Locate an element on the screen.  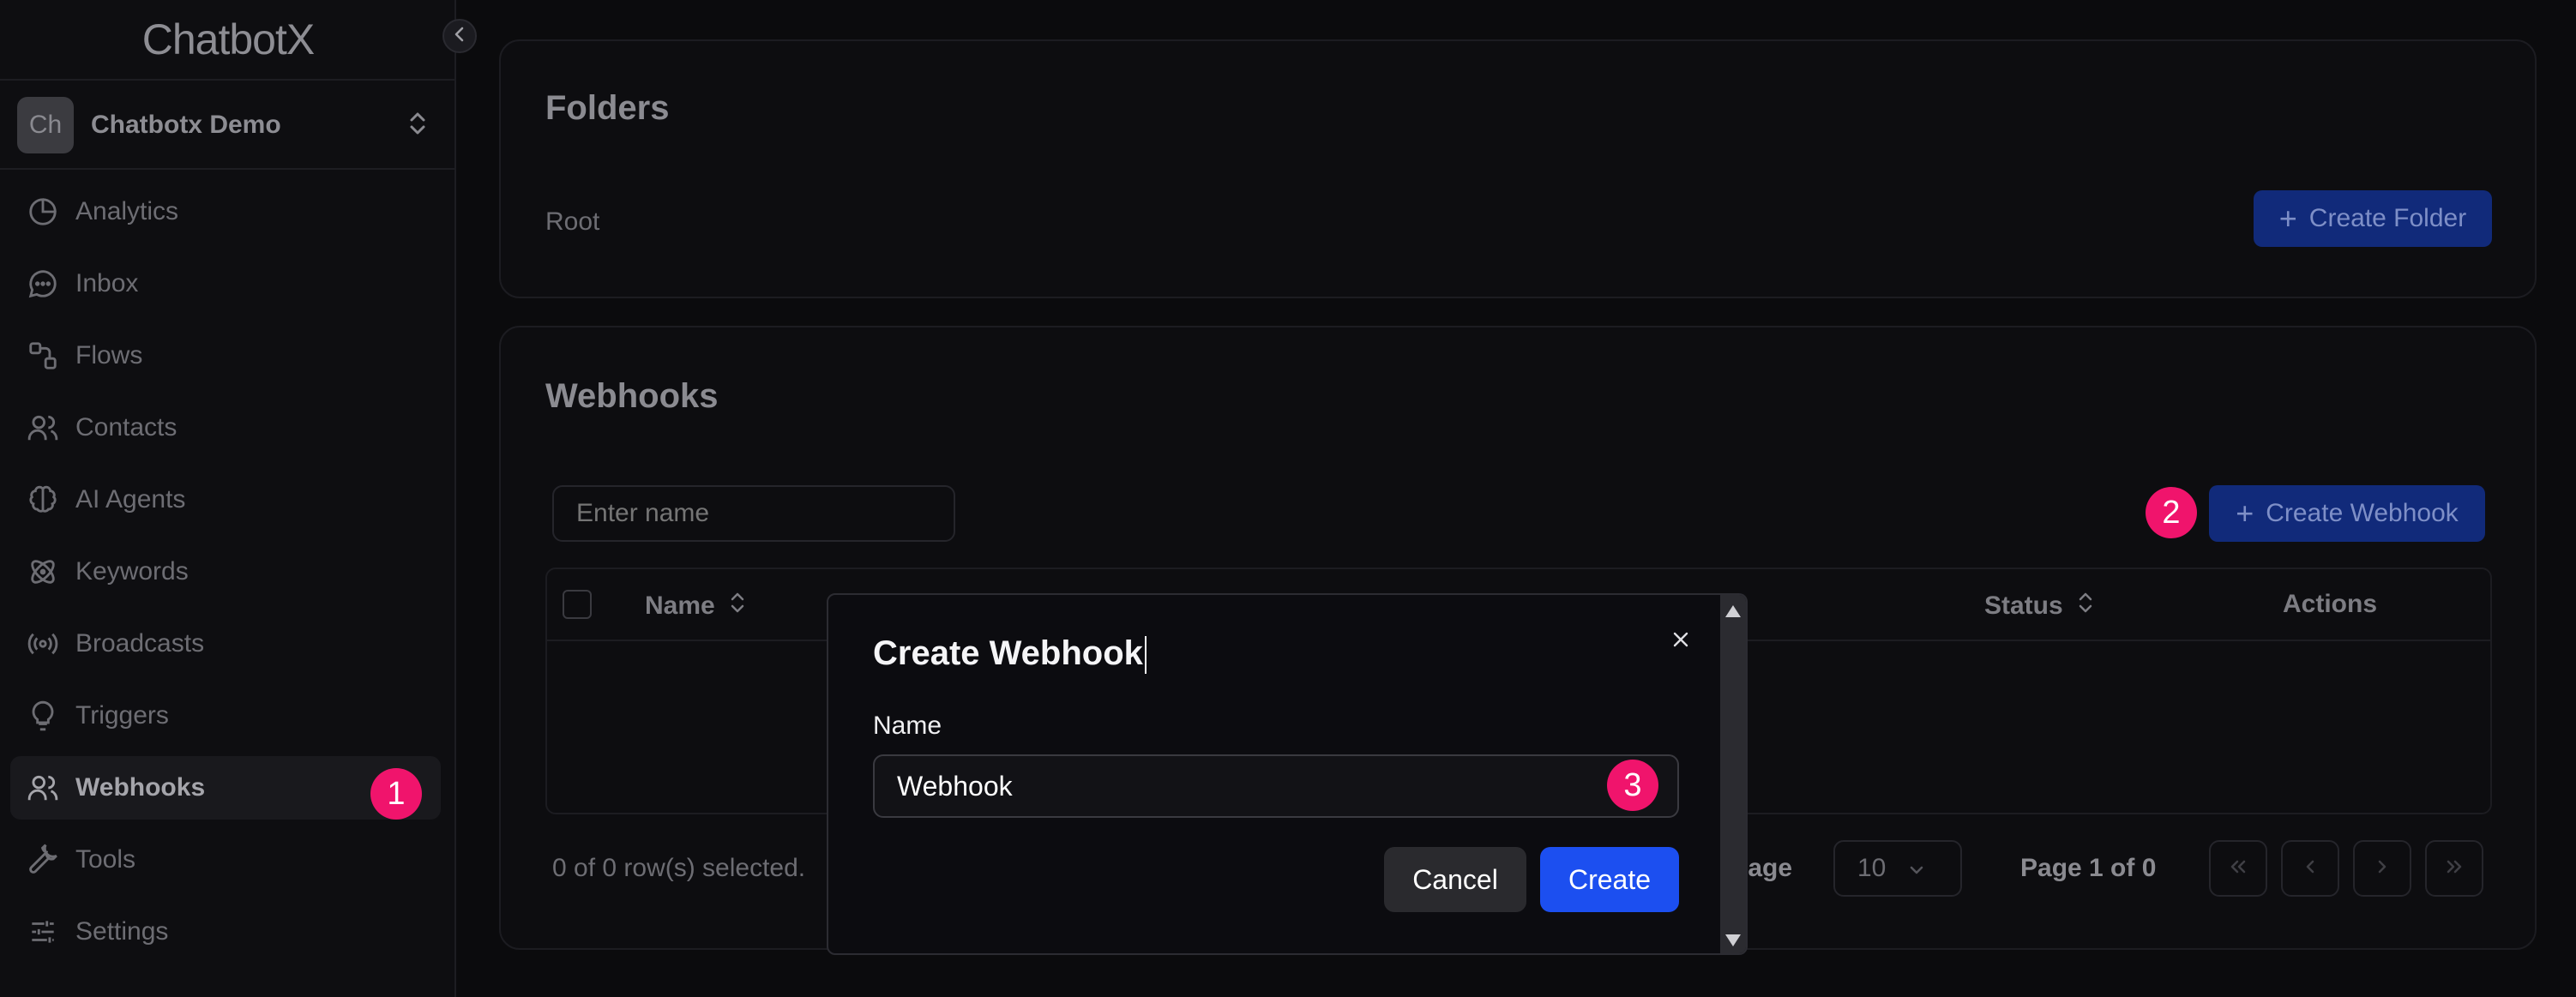
rows-per-page-value: 10 is located at coordinates (1872, 868).